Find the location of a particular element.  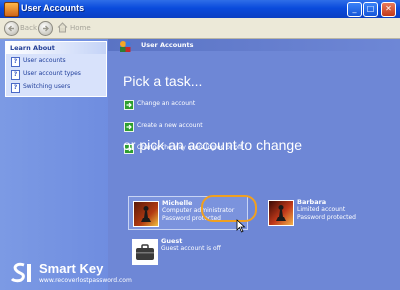

home-icon is located at coordinates (62, 27).